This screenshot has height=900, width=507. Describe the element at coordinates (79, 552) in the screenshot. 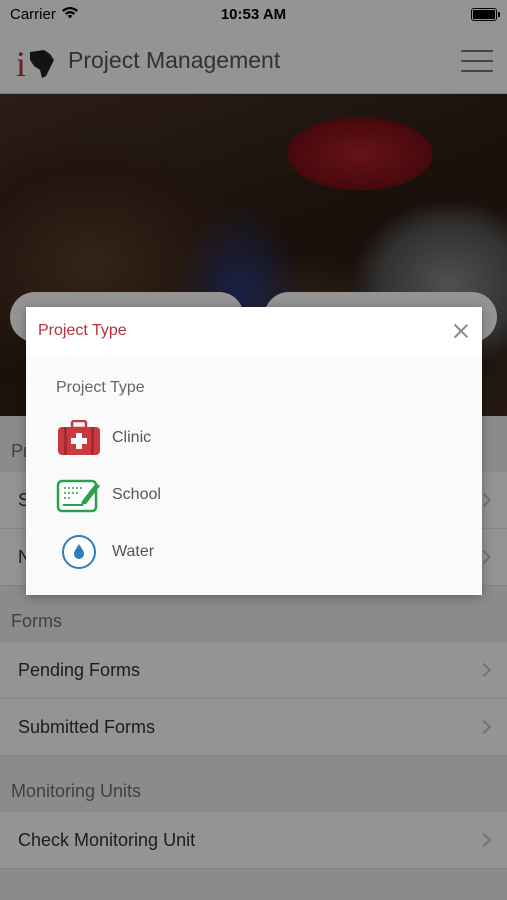

I see `water-drop-icon` at that location.